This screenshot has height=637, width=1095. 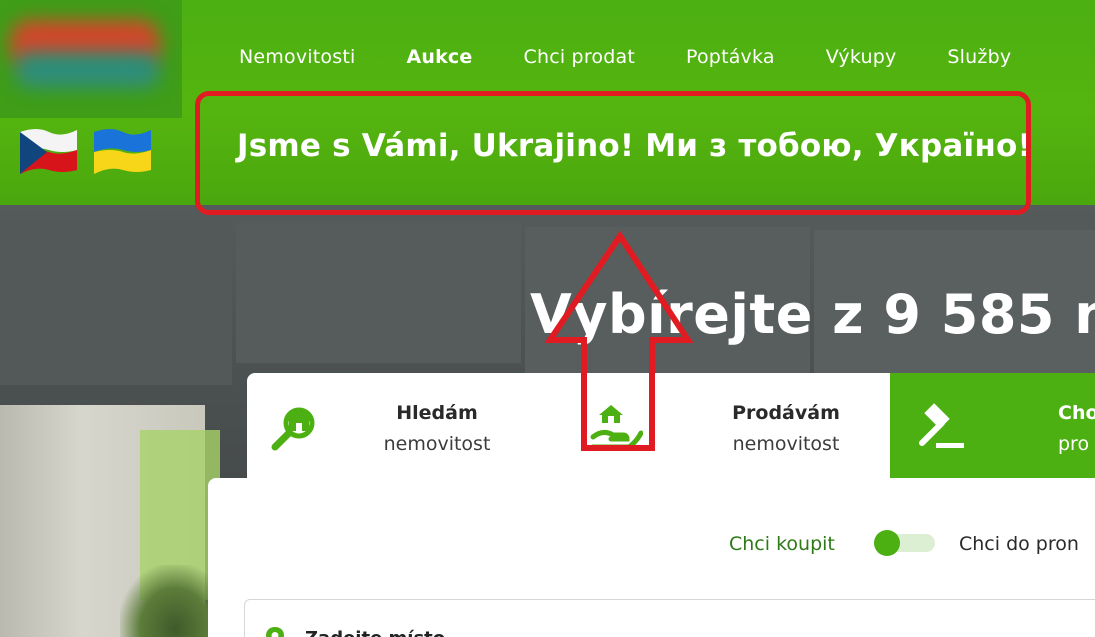 I want to click on tab-hledam: Hledám nemovitost, so click(x=408, y=425).